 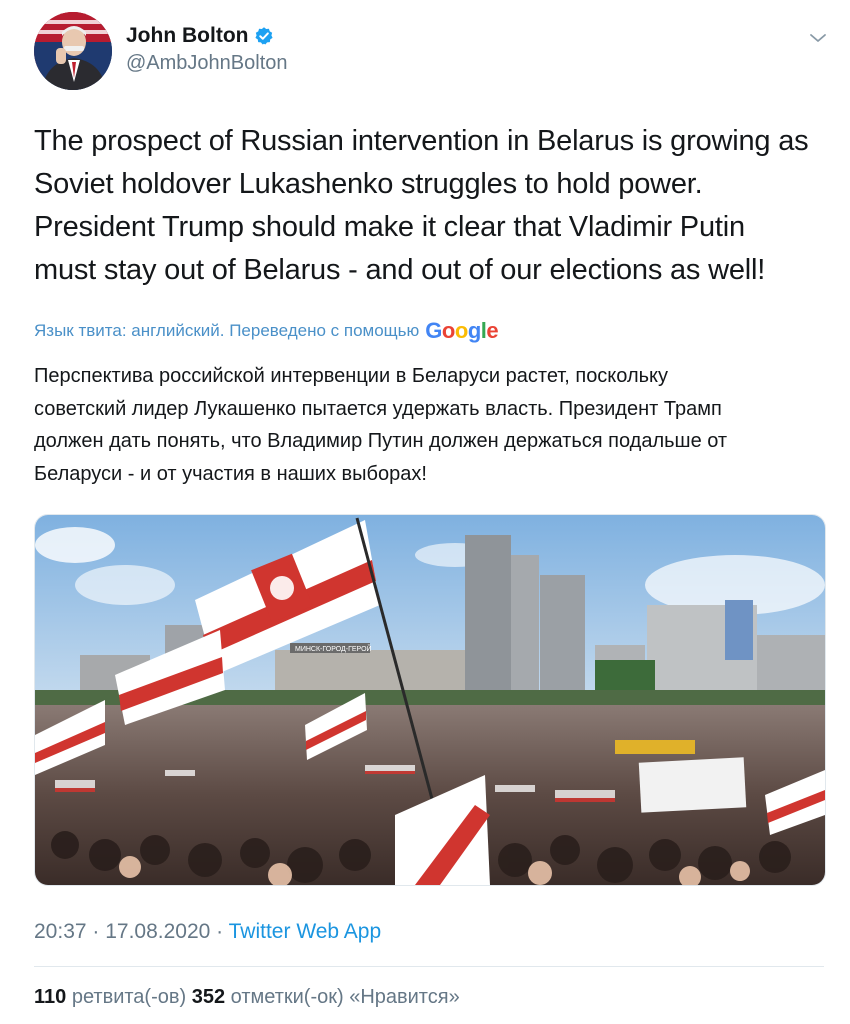 What do you see at coordinates (50, 997) in the screenshot?
I see `retweets-count: 110` at bounding box center [50, 997].